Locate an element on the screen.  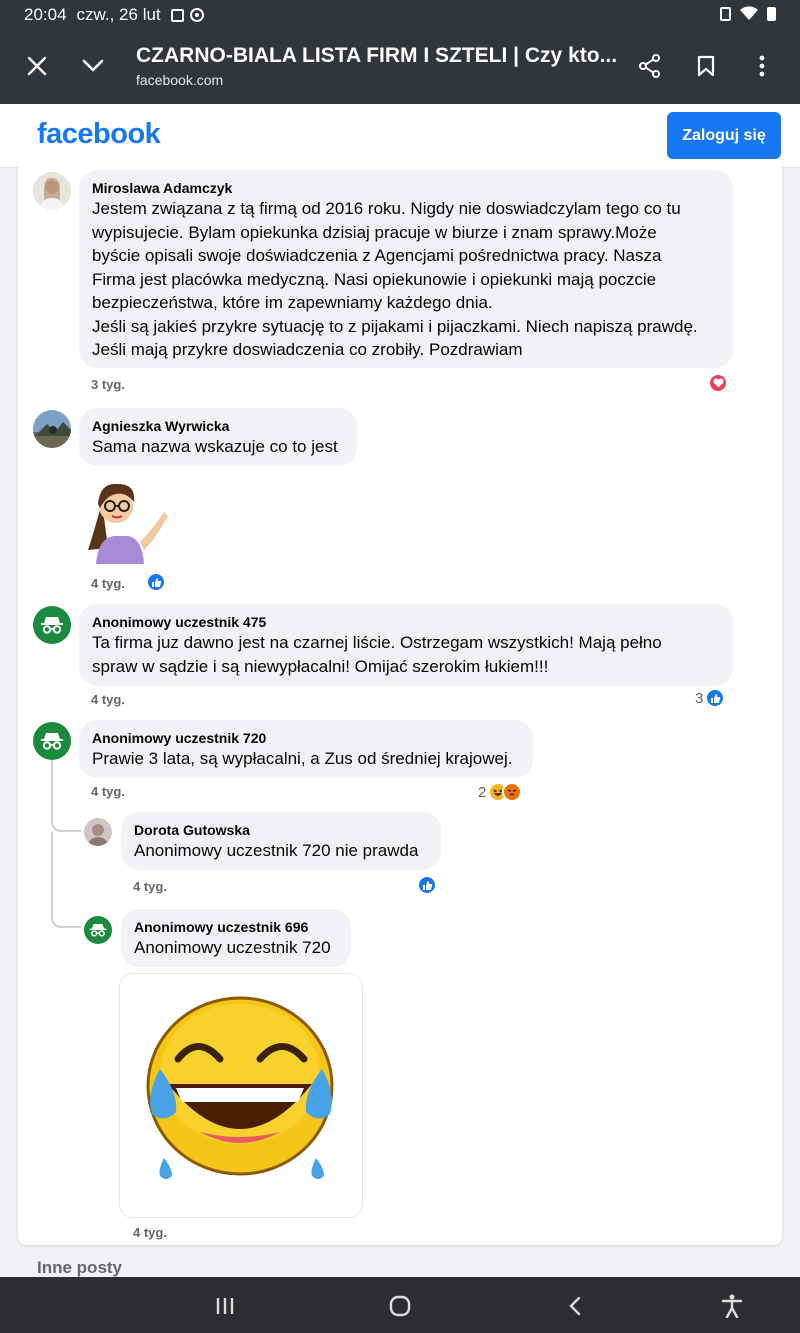
back-button is located at coordinates (575, 1306).